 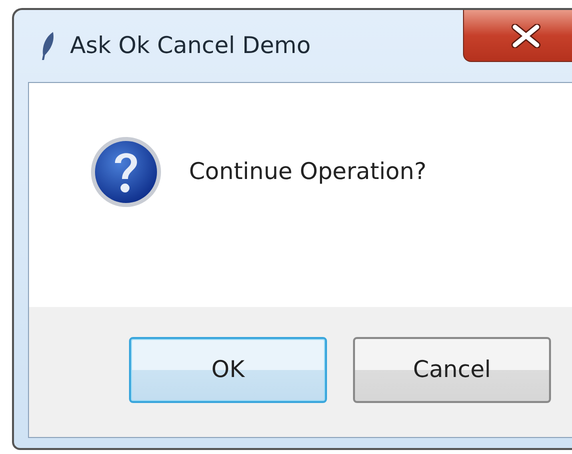 I want to click on dialog-button: Cancel, so click(x=452, y=370).